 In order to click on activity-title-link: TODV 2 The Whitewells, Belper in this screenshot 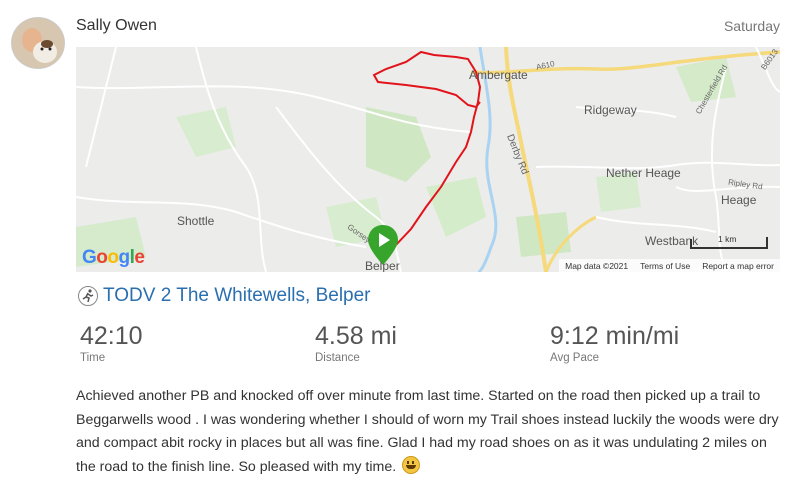, I will do `click(237, 296)`.